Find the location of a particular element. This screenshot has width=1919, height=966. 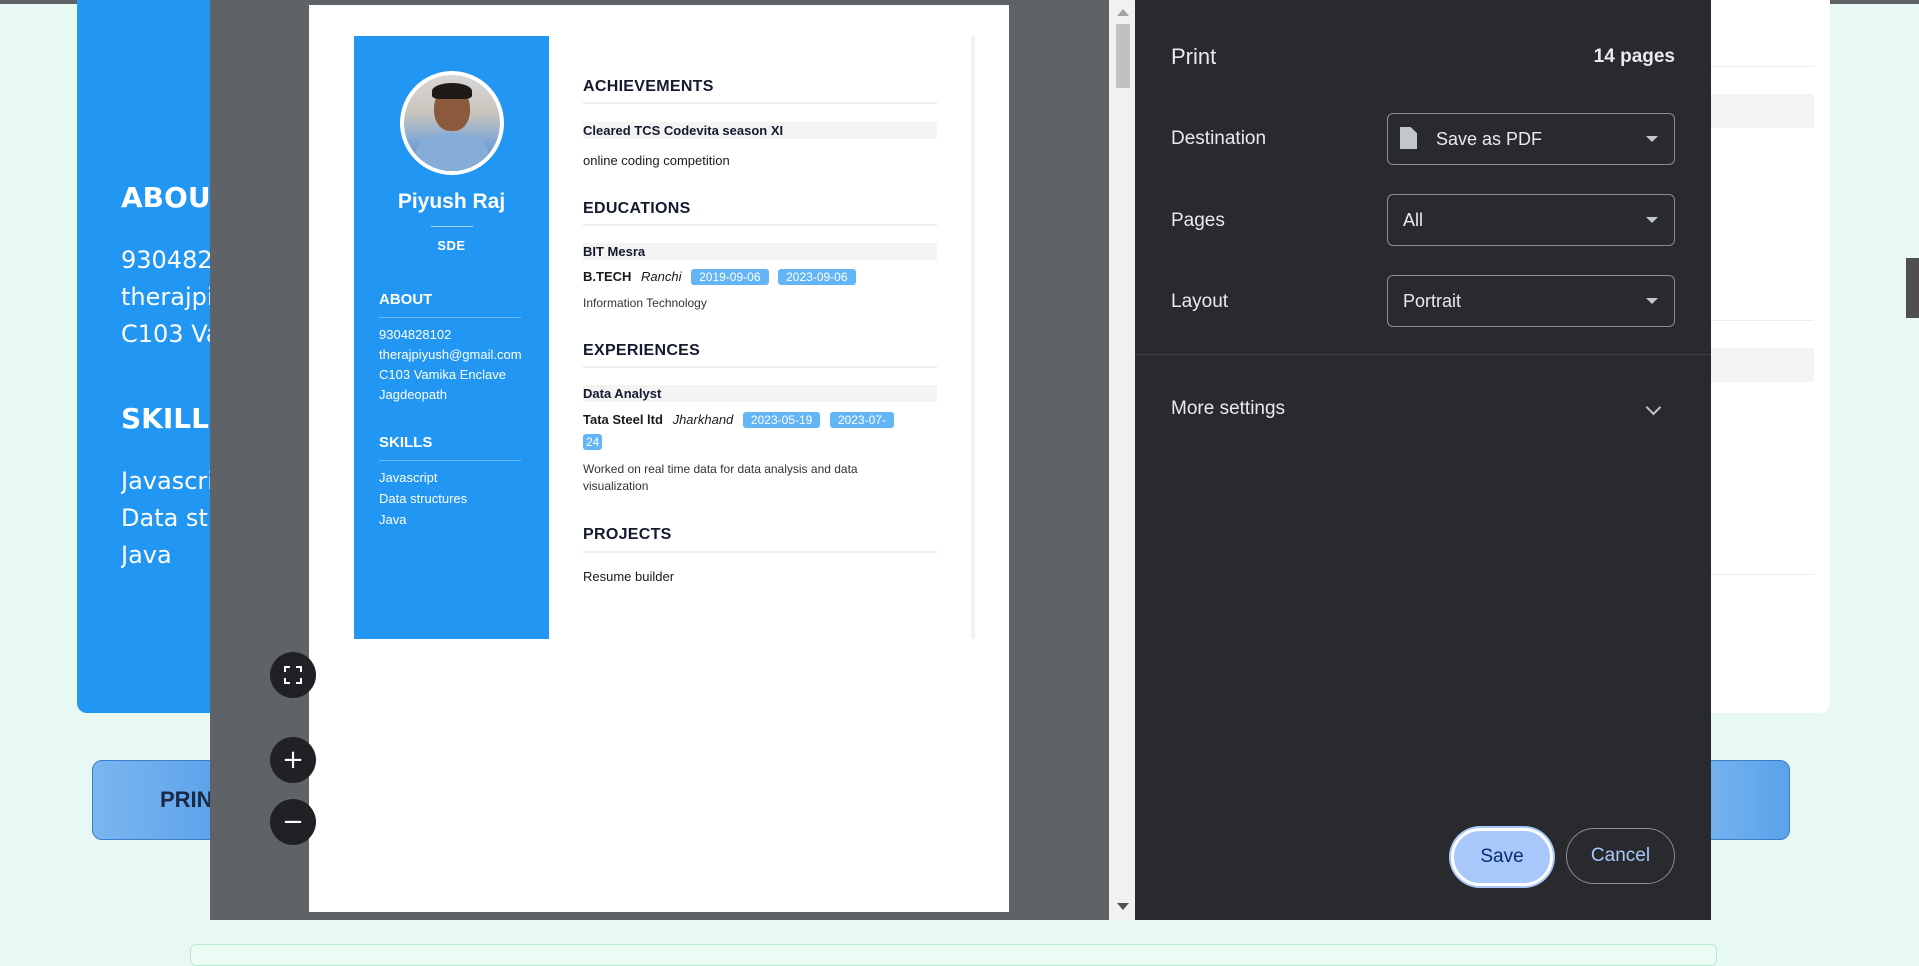

experience-end-tag: 2023-07- is located at coordinates (861, 420).